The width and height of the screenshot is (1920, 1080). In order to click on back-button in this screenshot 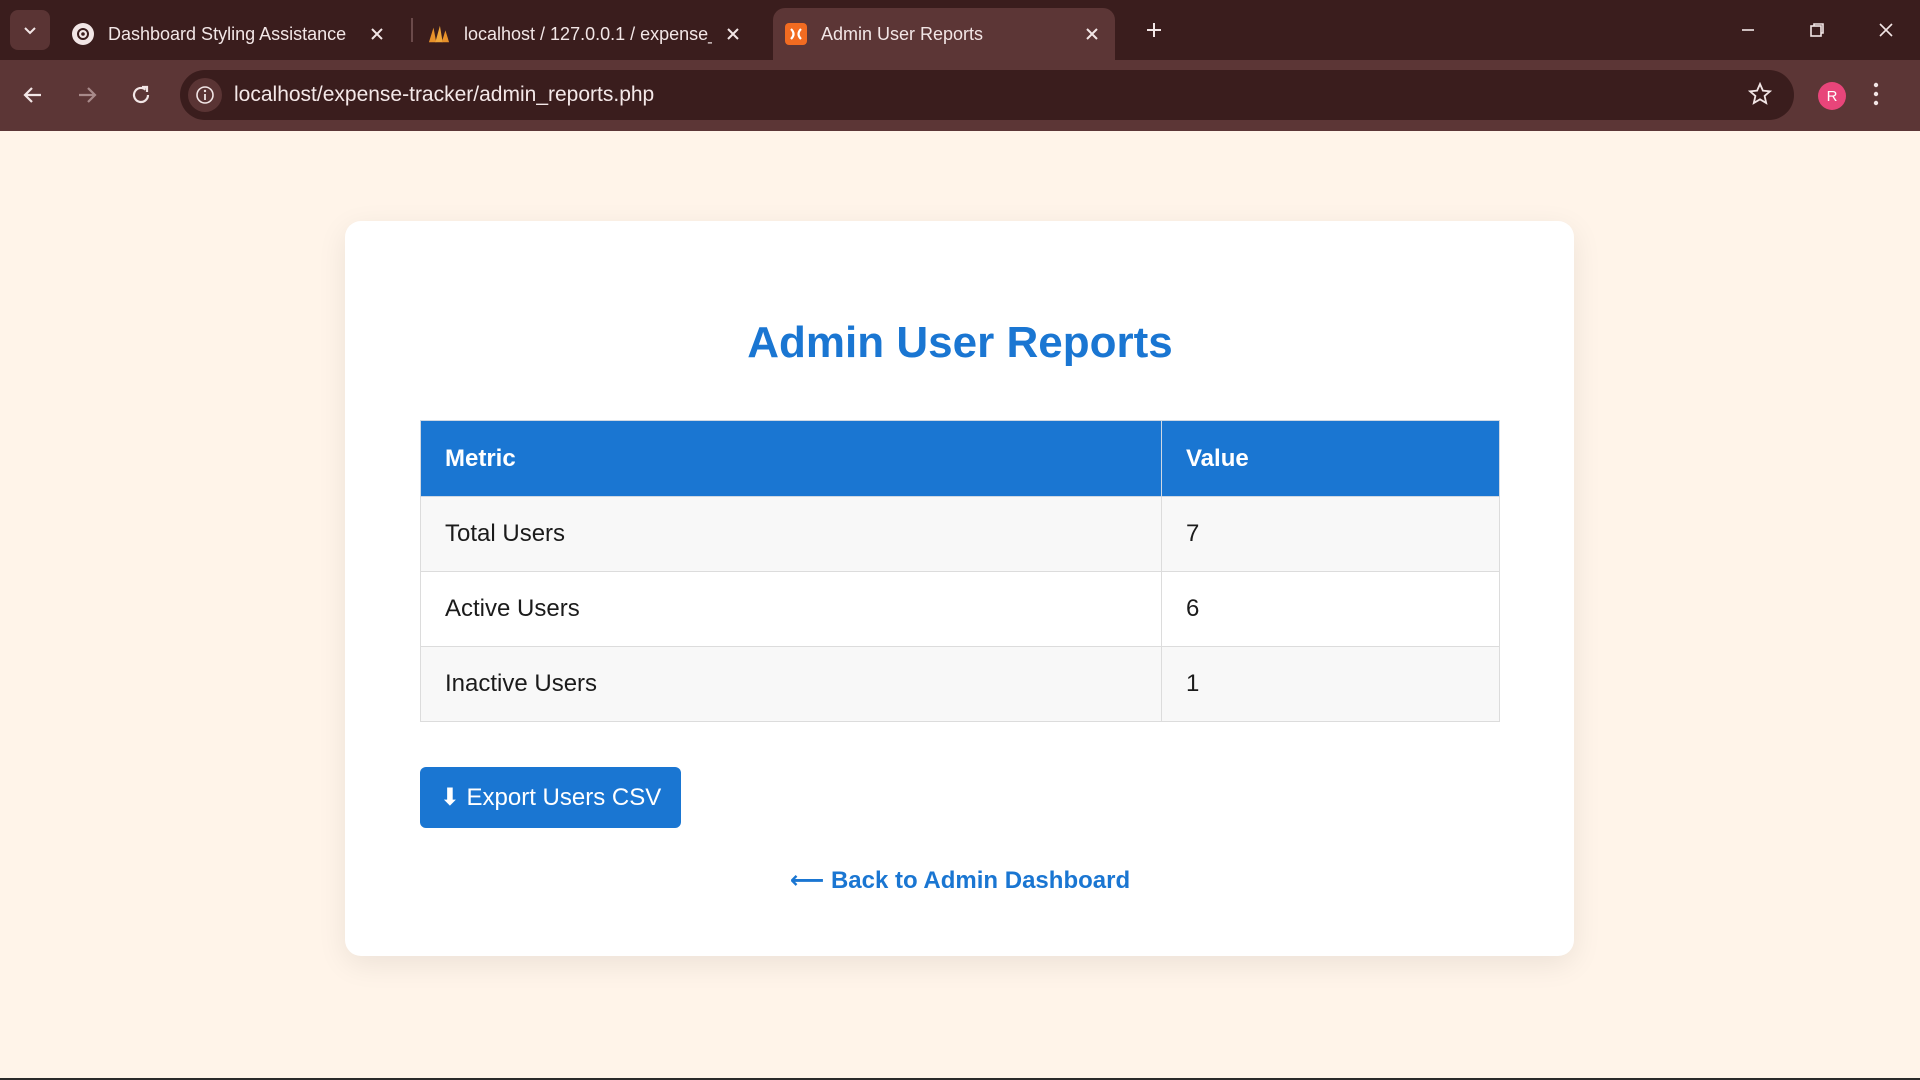, I will do `click(33, 95)`.